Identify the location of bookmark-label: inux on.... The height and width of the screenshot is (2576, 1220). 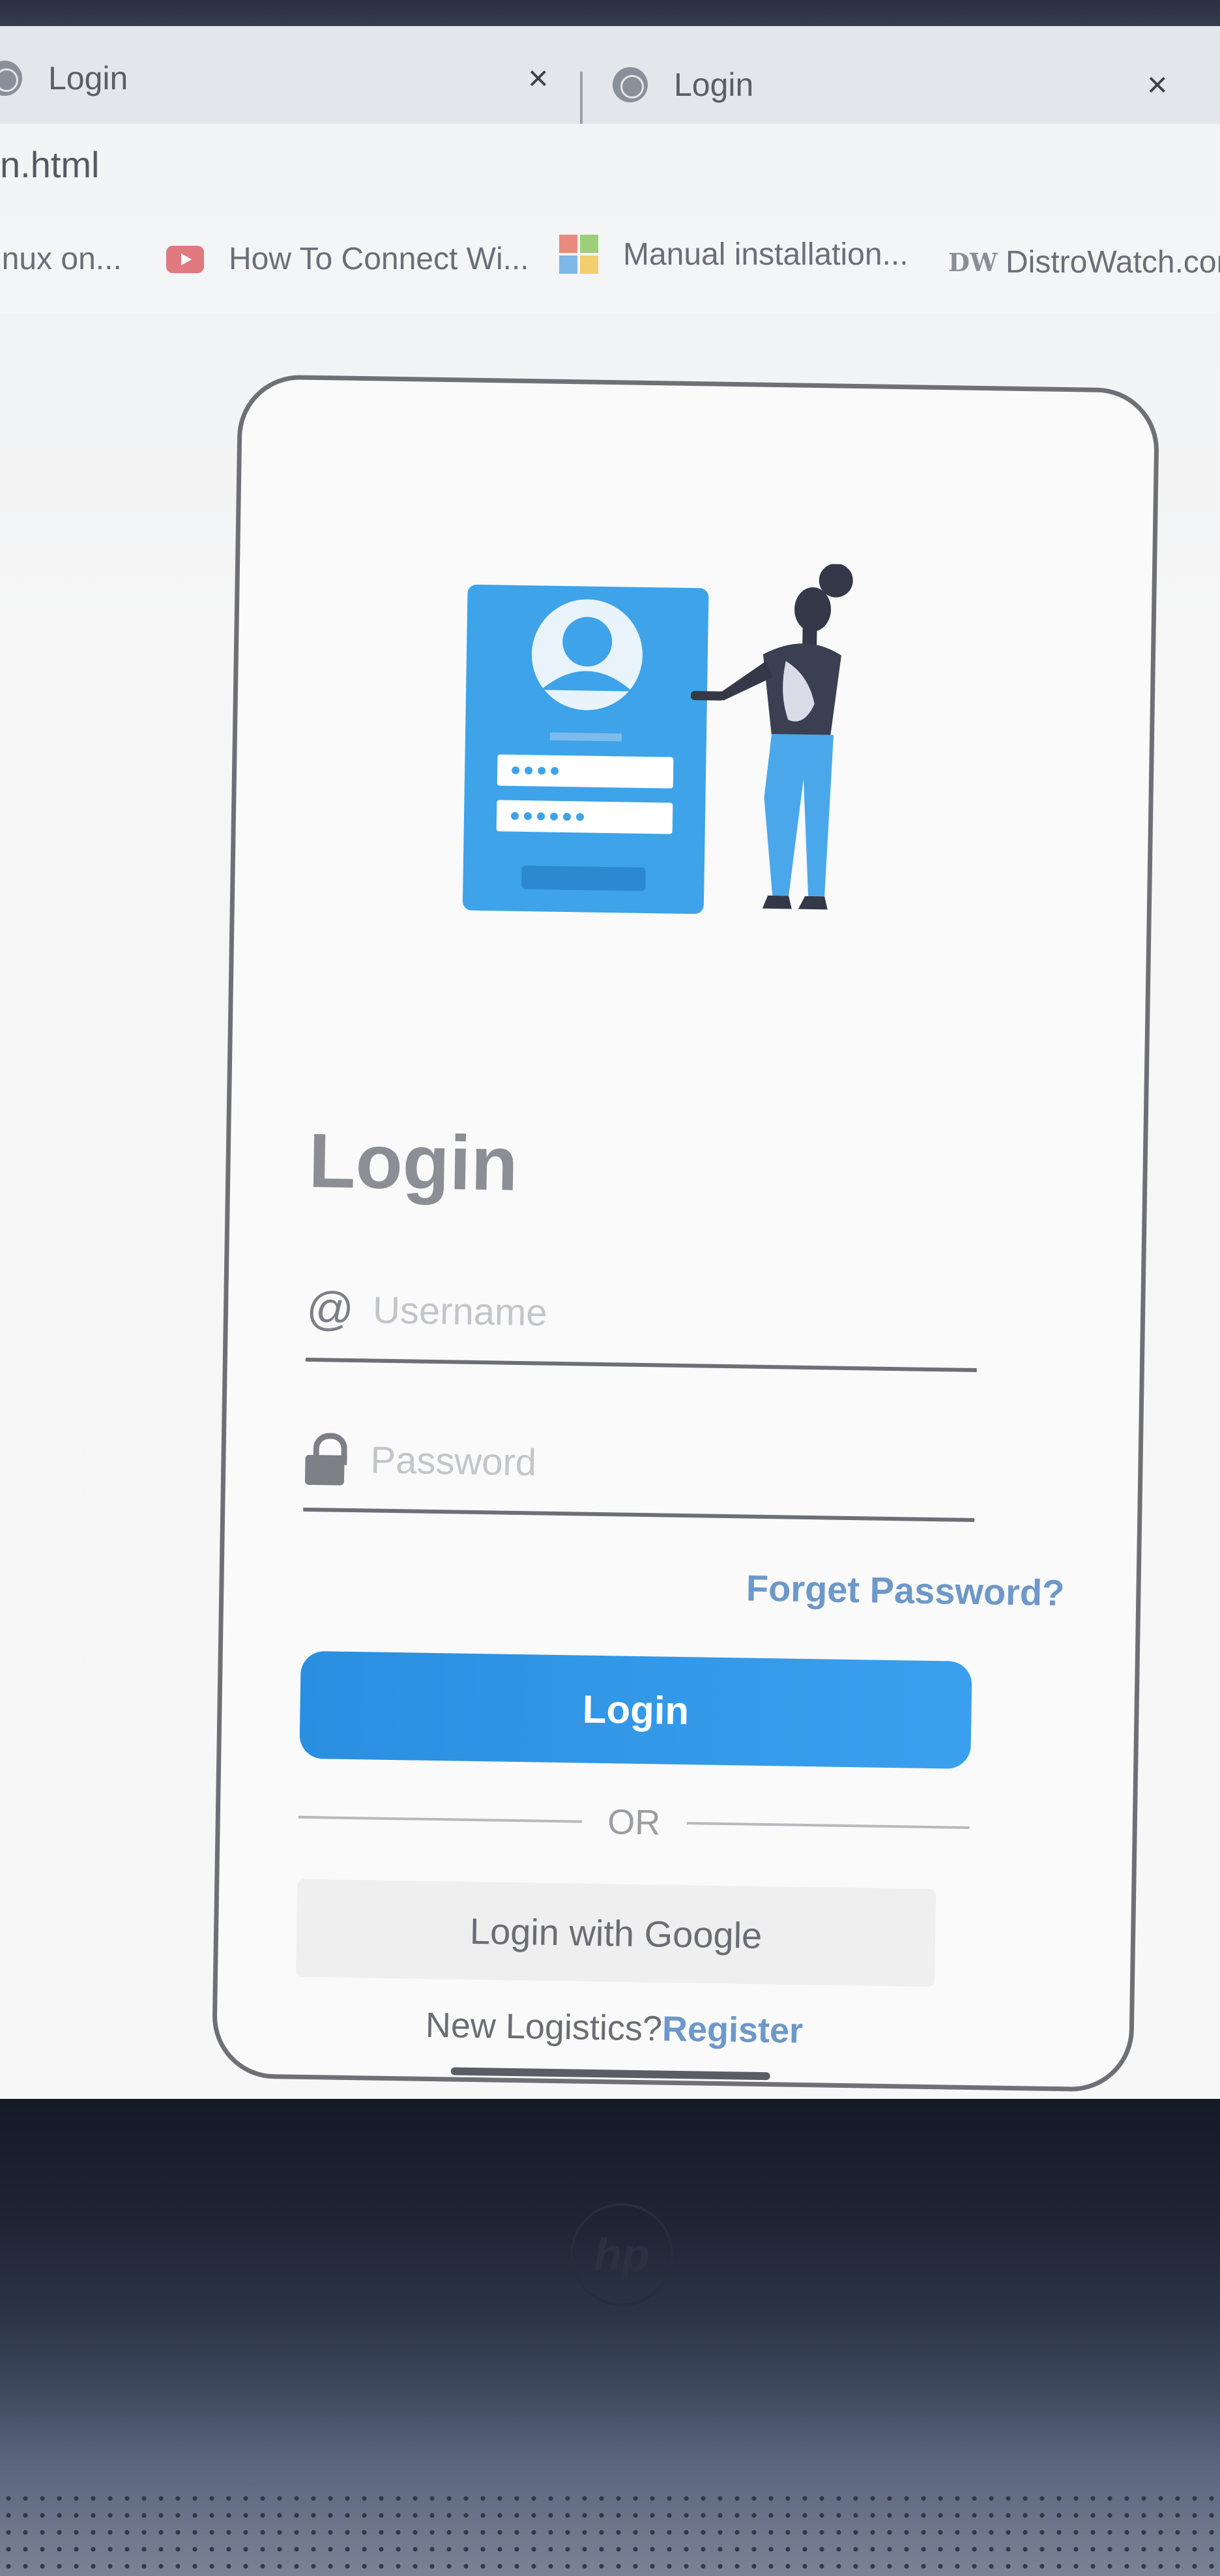
(61, 259).